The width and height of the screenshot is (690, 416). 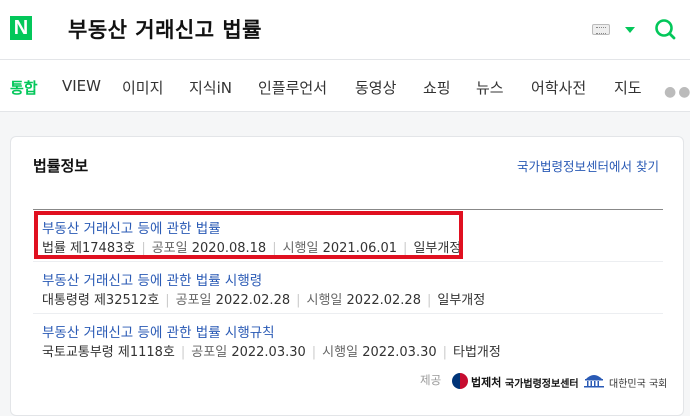 I want to click on law-number: 국토교통부령 제1118호, so click(x=108, y=352).